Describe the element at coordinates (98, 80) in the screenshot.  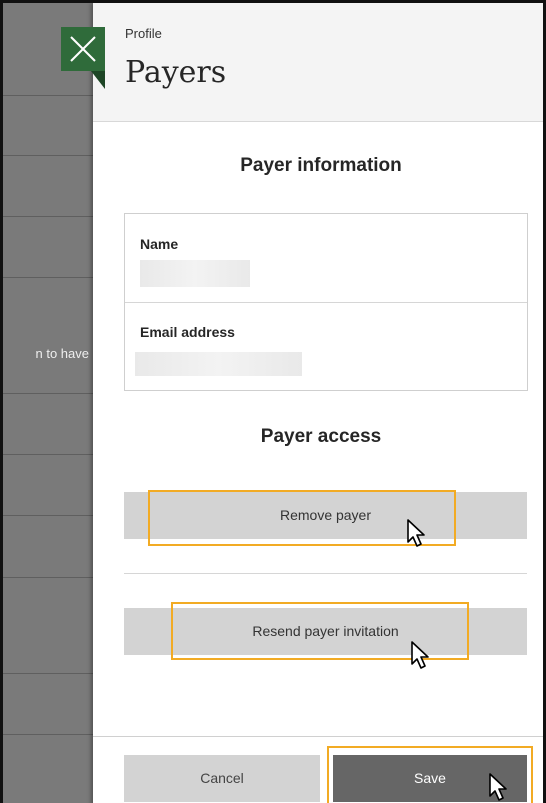
I see `close-button-fold` at that location.